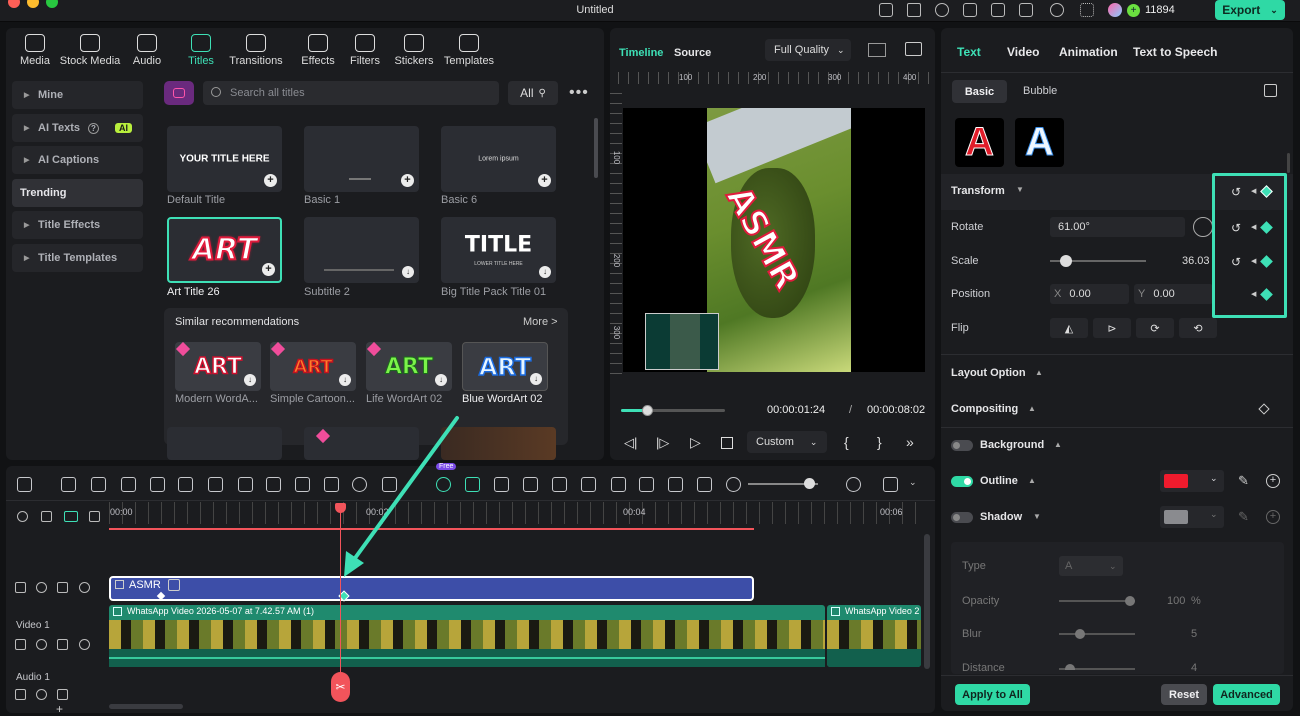 Image resolution: width=1300 pixels, height=716 pixels. What do you see at coordinates (988, 373) in the screenshot?
I see `layout-option-header: Layout Option` at bounding box center [988, 373].